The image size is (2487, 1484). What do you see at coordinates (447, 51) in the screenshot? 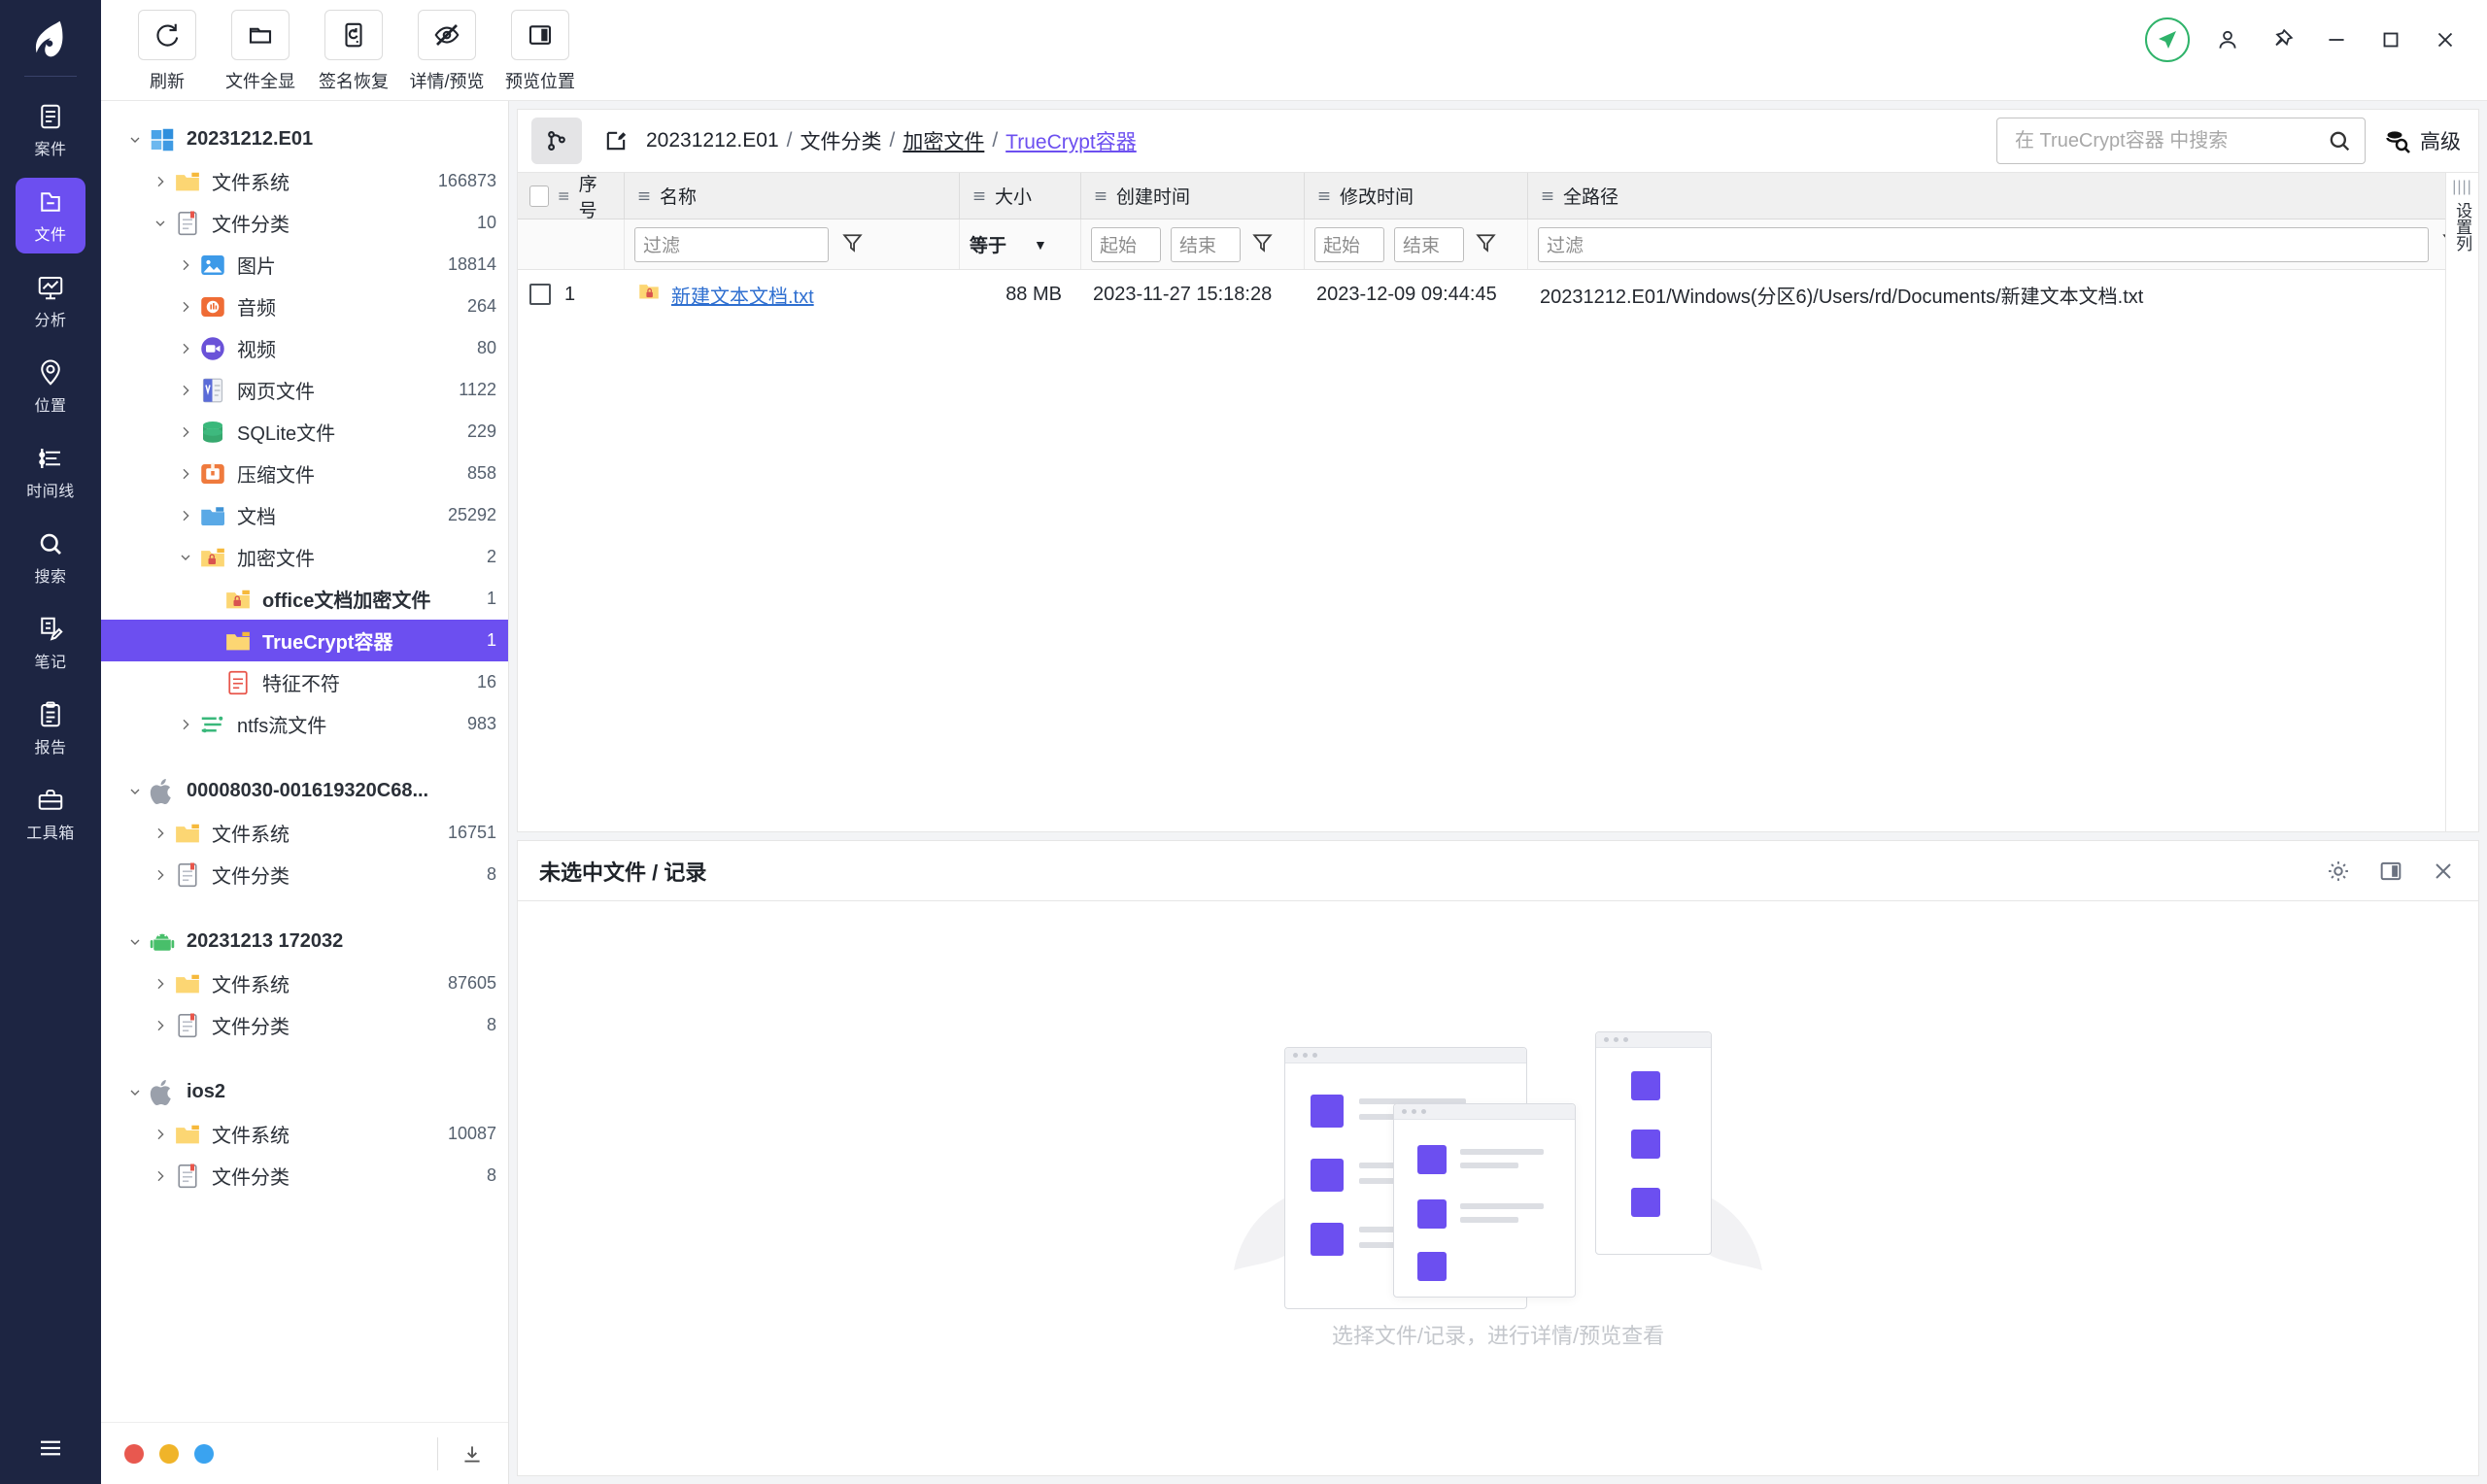
I see `detail-preview-button: 详情/预览` at bounding box center [447, 51].